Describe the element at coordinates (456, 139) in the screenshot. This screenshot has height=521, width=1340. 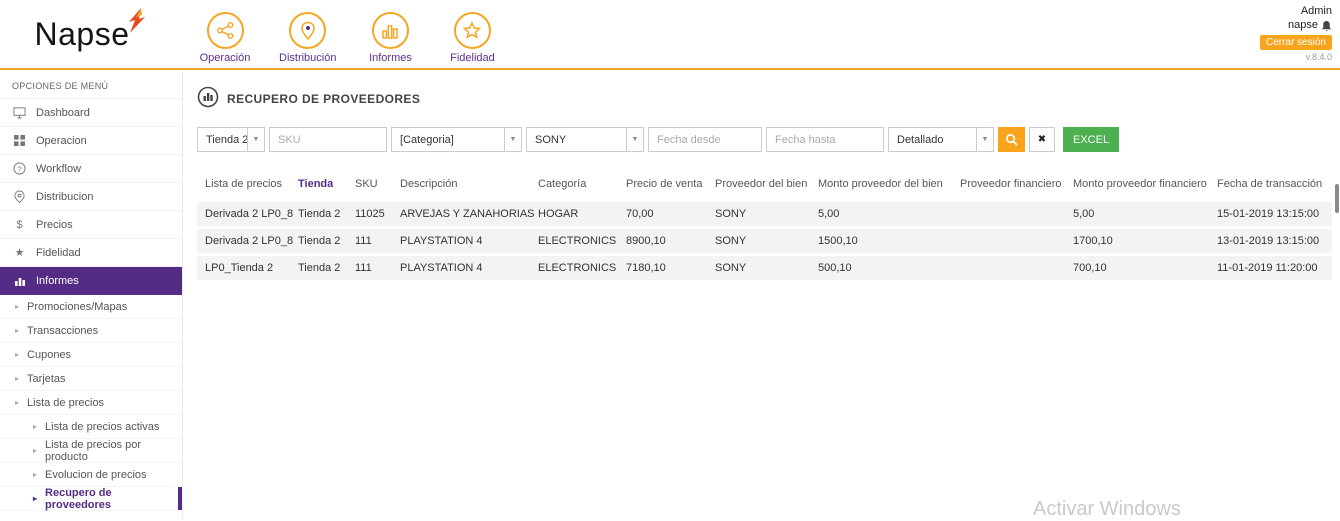
I see `category-select: [Categoria] ▼` at that location.